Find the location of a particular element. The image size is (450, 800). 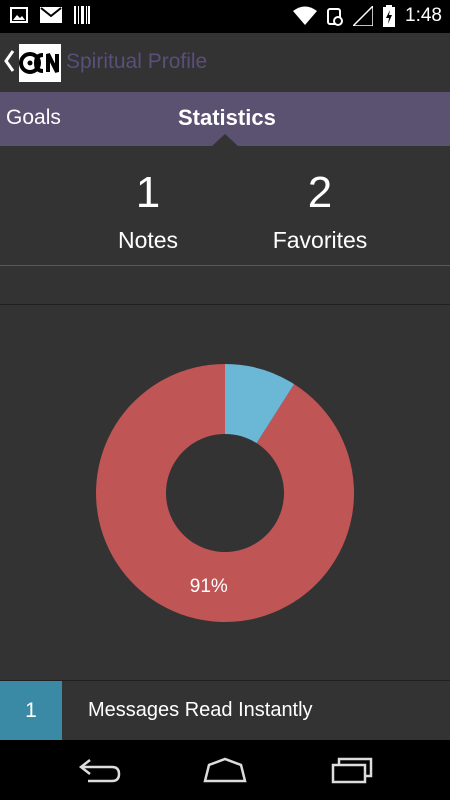

app-logo is located at coordinates (40, 63).